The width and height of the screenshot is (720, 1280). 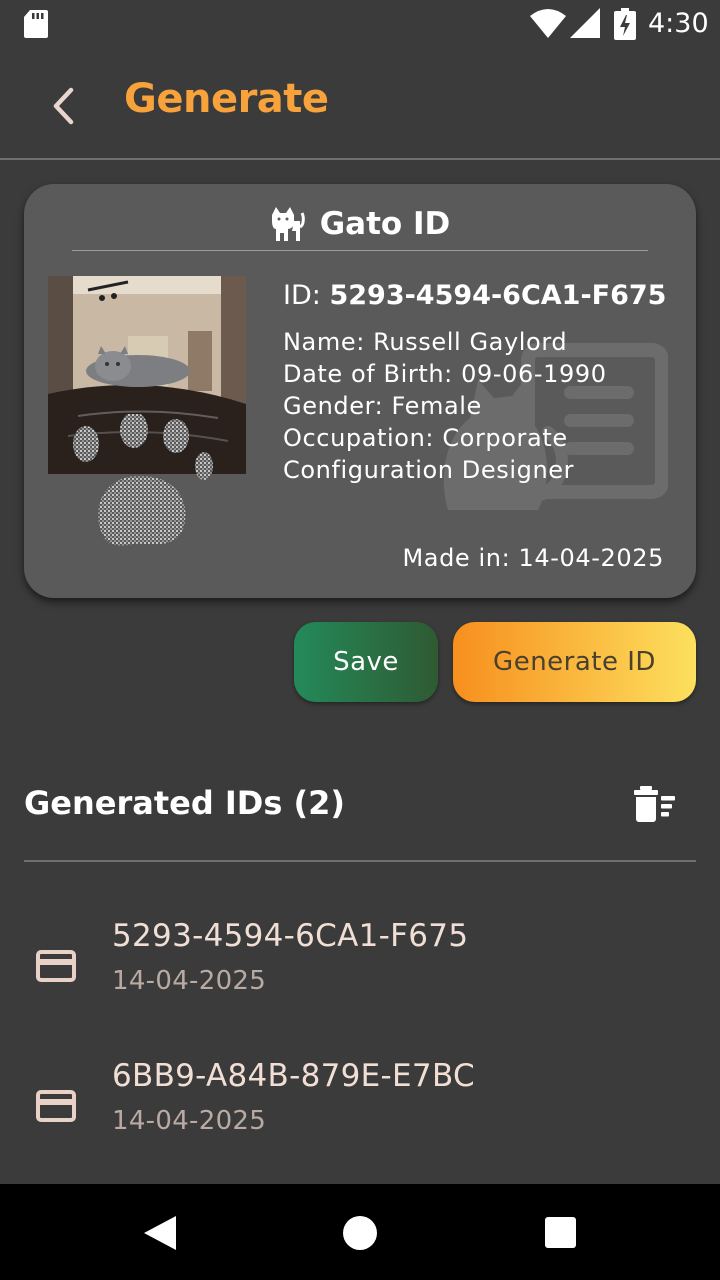 I want to click on clear-history-button, so click(x=656, y=806).